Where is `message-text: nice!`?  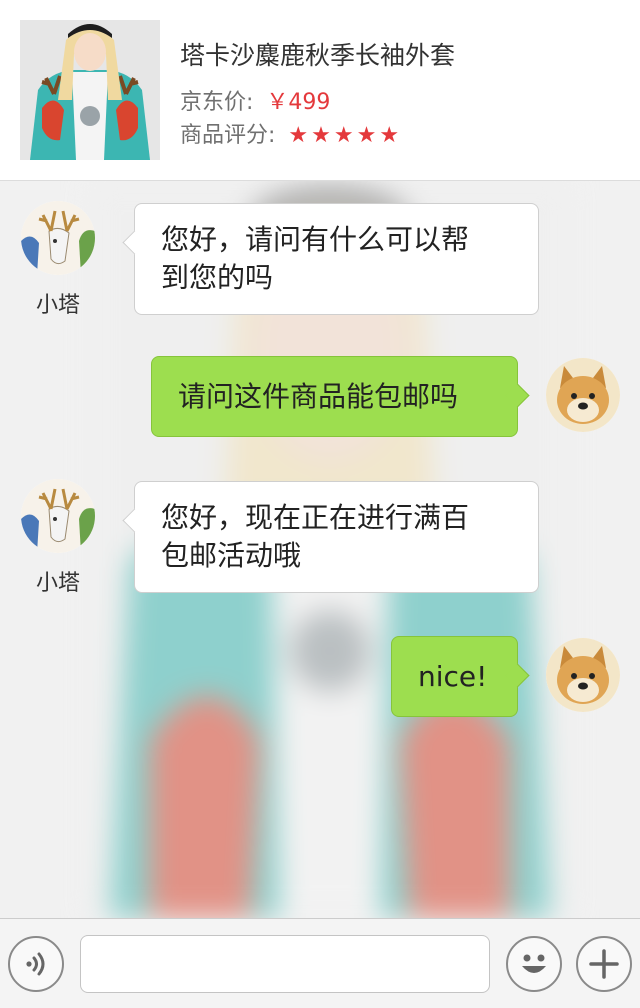 message-text: nice! is located at coordinates (453, 676).